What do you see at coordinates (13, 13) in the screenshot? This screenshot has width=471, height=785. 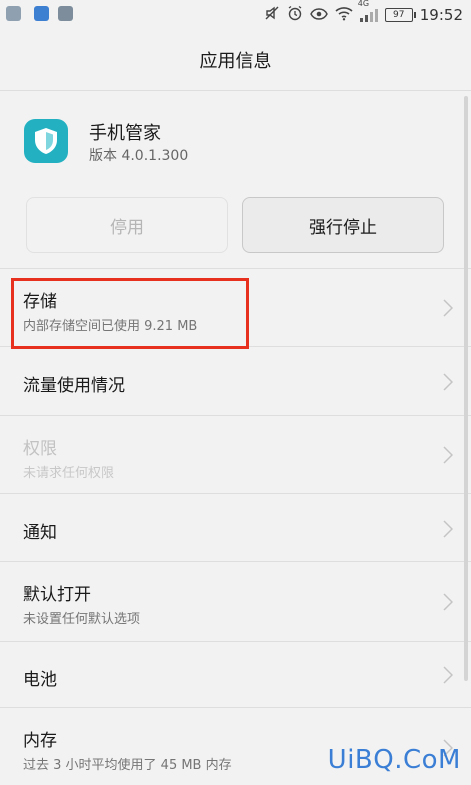 I see `notification-icon` at bounding box center [13, 13].